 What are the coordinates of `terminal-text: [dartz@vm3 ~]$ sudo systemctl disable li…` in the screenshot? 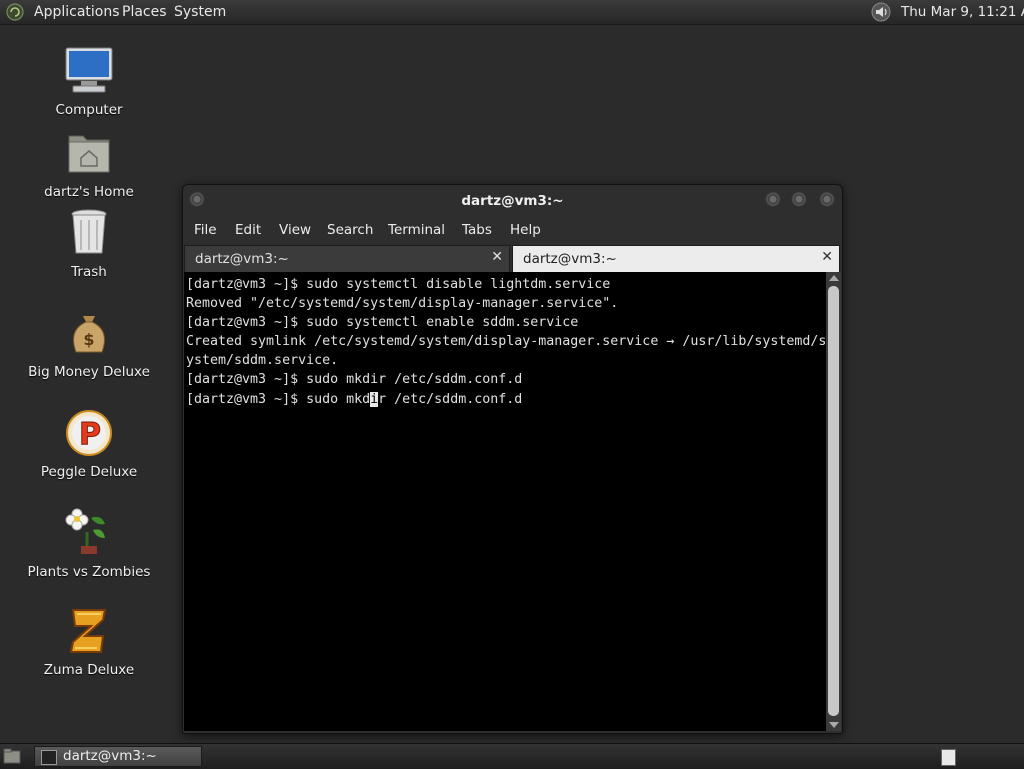 It's located at (506, 342).